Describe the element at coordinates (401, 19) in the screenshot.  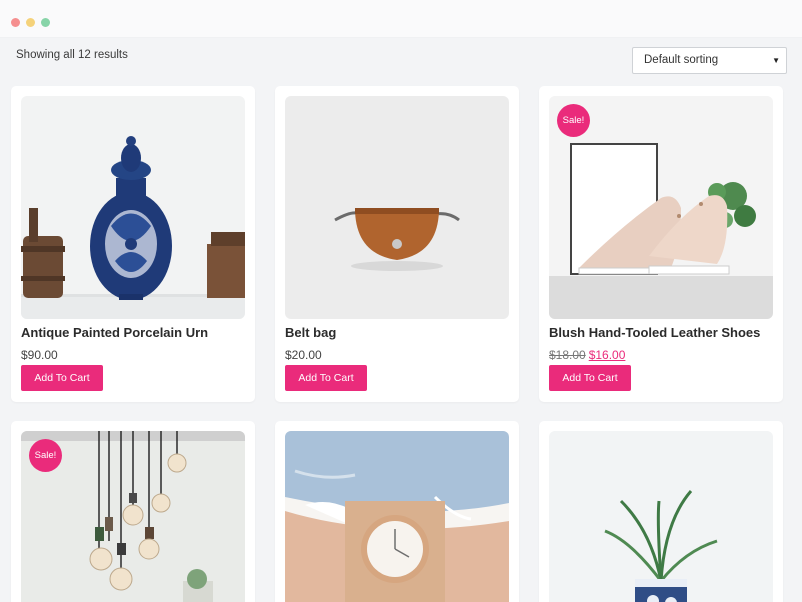
I see `window-titlebar` at that location.